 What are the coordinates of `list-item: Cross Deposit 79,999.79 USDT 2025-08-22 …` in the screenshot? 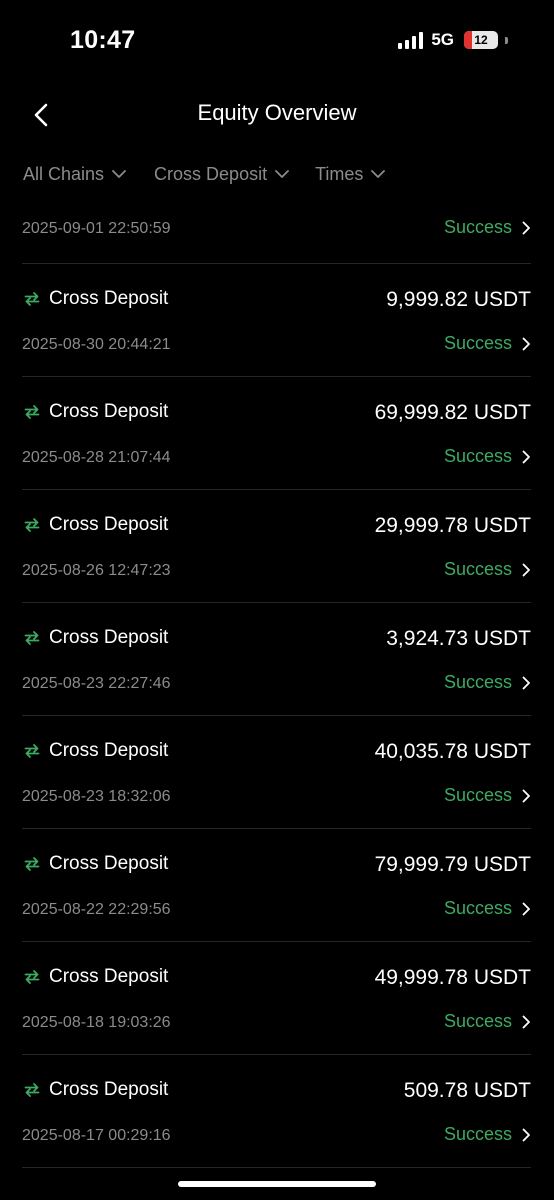 It's located at (276, 885).